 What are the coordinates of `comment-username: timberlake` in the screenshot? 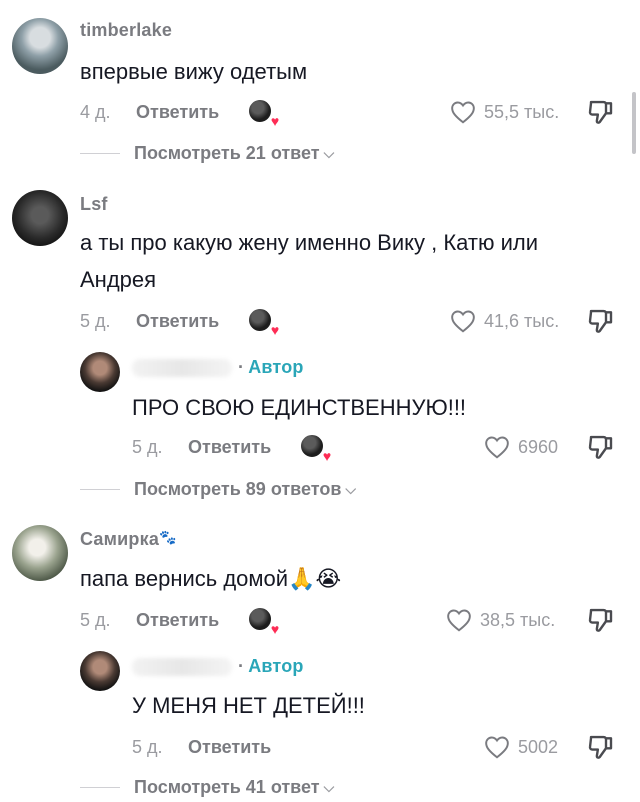 It's located at (126, 30).